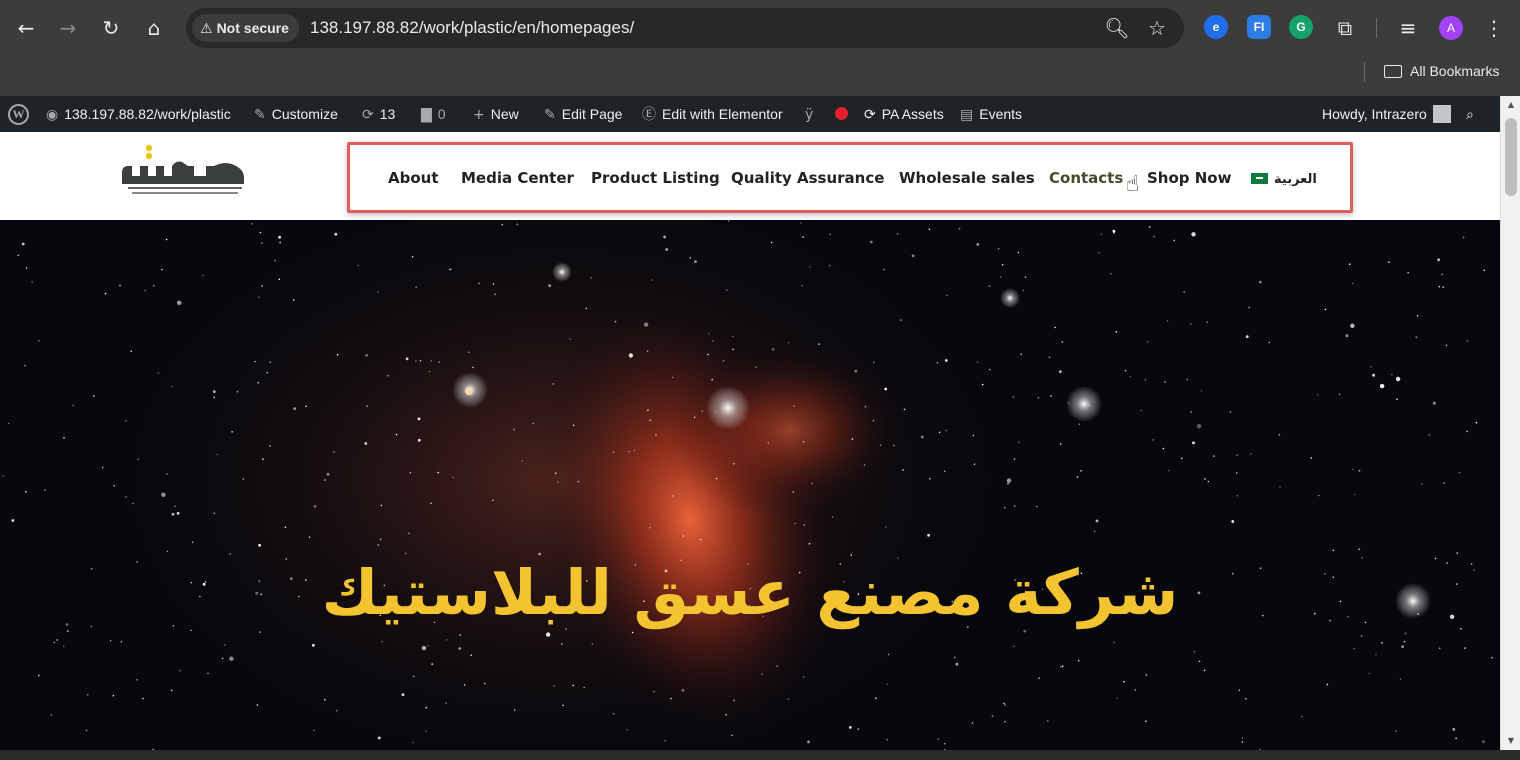 The image size is (1520, 760). What do you see at coordinates (111, 28) in the screenshot?
I see `reload-icon: ↻` at bounding box center [111, 28].